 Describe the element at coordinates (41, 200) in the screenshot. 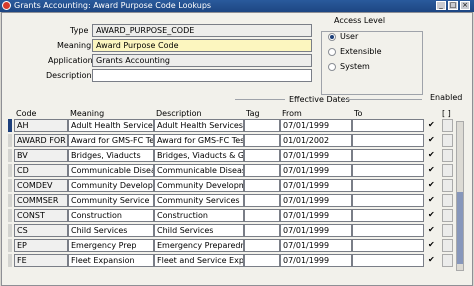

I see `cell-code: COMMSER` at that location.